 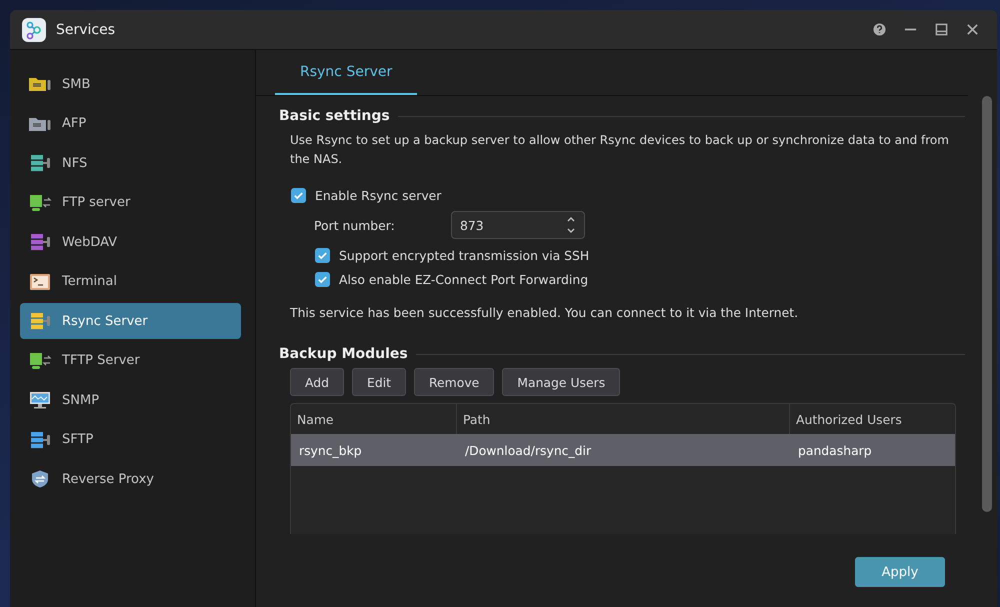 What do you see at coordinates (130, 440) in the screenshot?
I see `sidebar-item: SFTP` at bounding box center [130, 440].